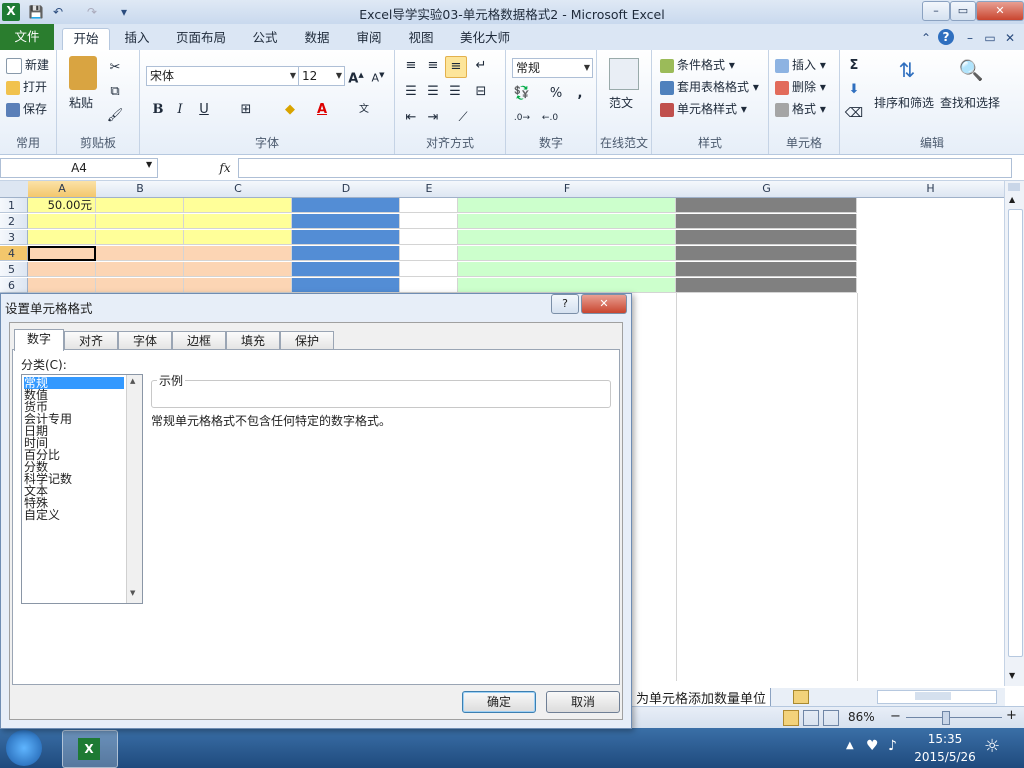 The image size is (1024, 768). What do you see at coordinates (946, 37) in the screenshot?
I see `help-icon: ?` at bounding box center [946, 37].